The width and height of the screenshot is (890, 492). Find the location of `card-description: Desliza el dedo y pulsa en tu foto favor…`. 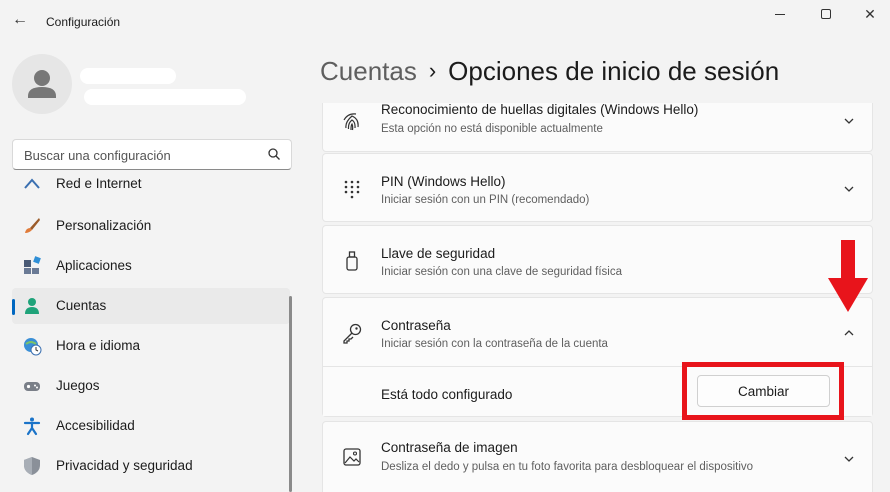

card-description: Desliza el dedo y pulsa en tu foto favor… is located at coordinates (567, 467).